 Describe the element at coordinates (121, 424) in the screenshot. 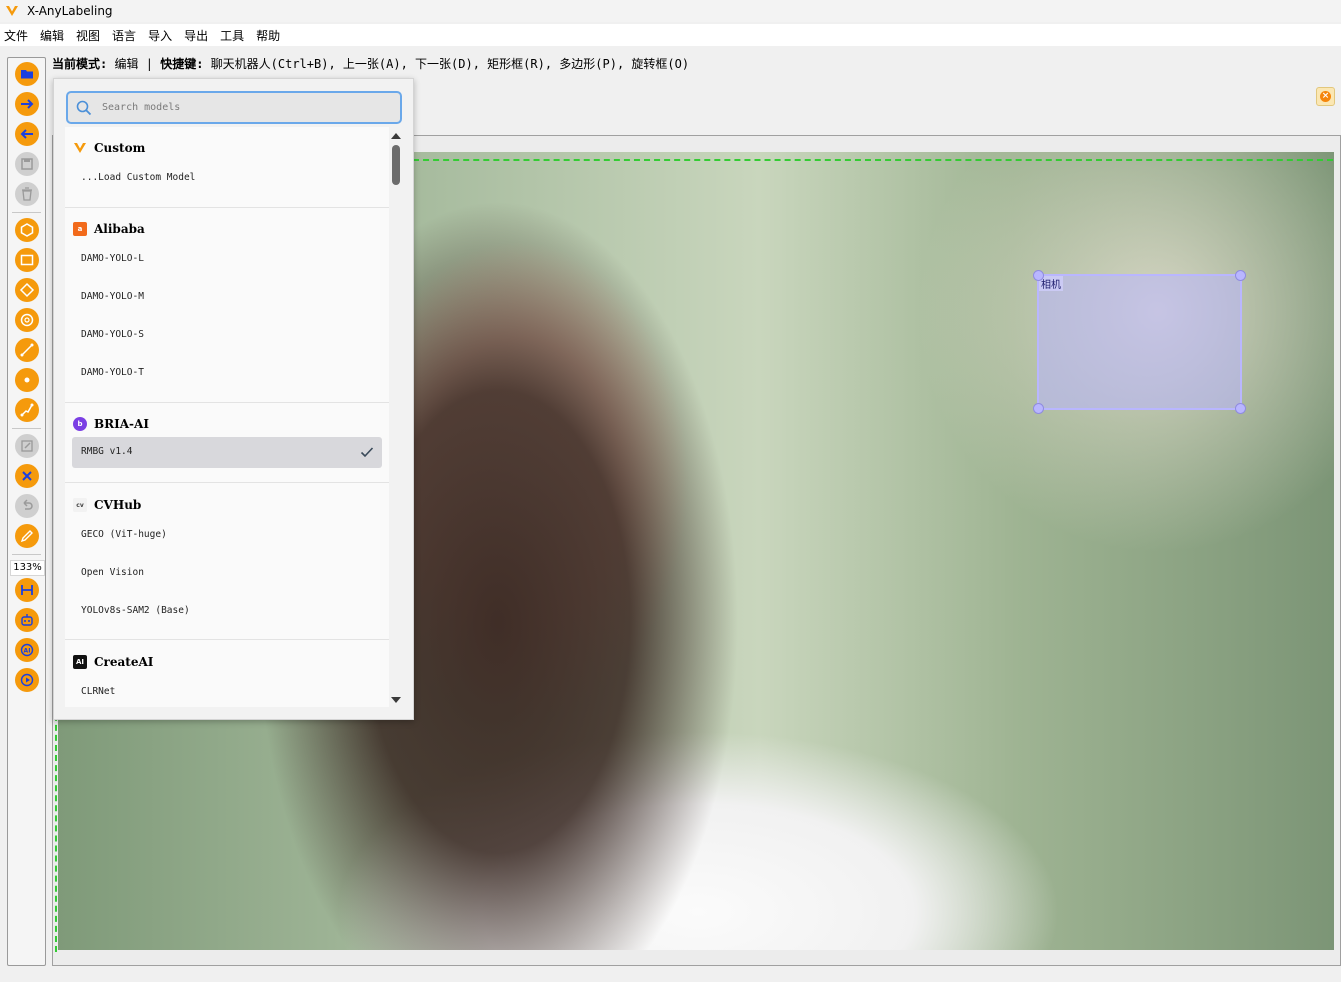

I see `group-name: BRIA-AI` at that location.